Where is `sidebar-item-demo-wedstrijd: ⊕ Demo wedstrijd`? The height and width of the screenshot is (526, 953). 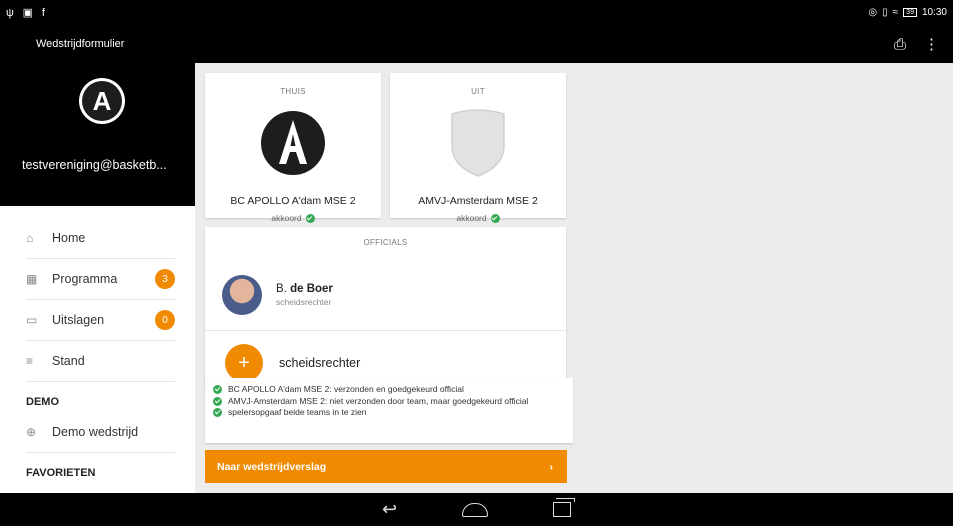
sidebar-item-demo-wedstrijd: ⊕ Demo wedstrijd is located at coordinates (100, 432).